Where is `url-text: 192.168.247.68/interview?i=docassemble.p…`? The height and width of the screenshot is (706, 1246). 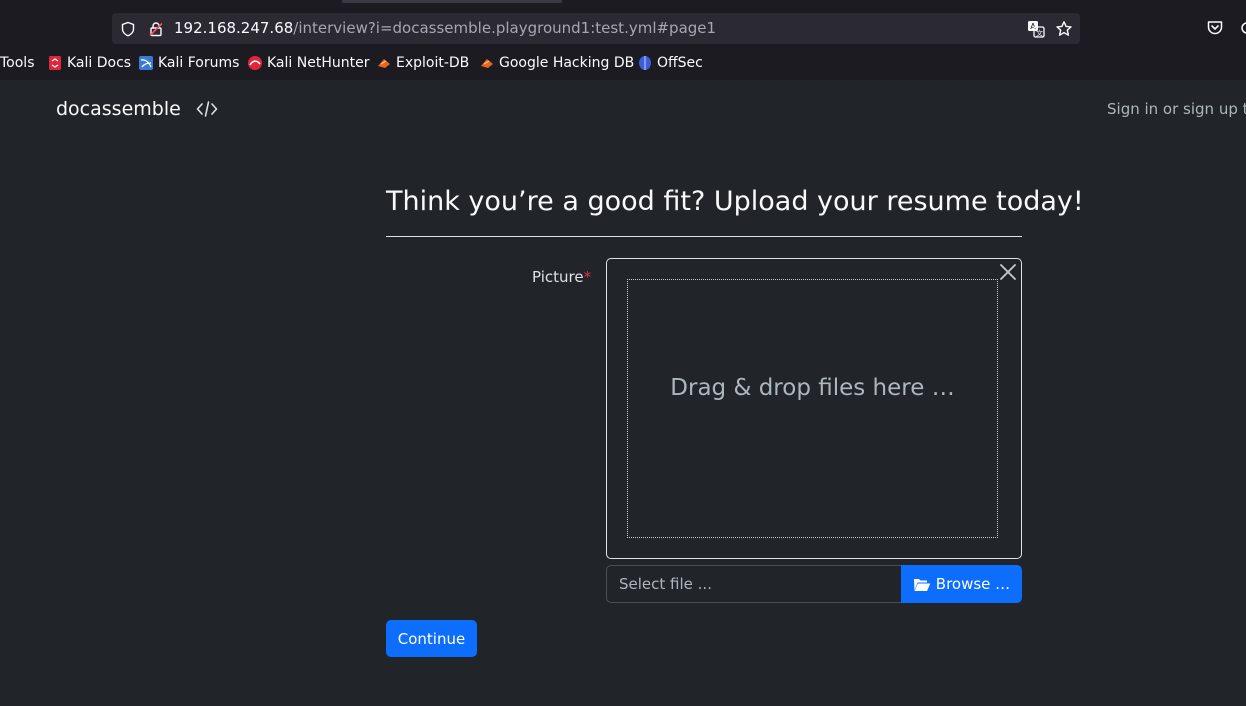 url-text: 192.168.247.68/interview?i=docassemble.p… is located at coordinates (445, 28).